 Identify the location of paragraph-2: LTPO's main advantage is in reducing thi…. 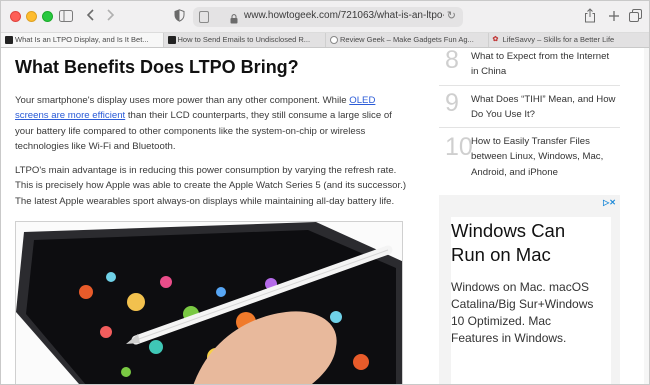
(211, 186).